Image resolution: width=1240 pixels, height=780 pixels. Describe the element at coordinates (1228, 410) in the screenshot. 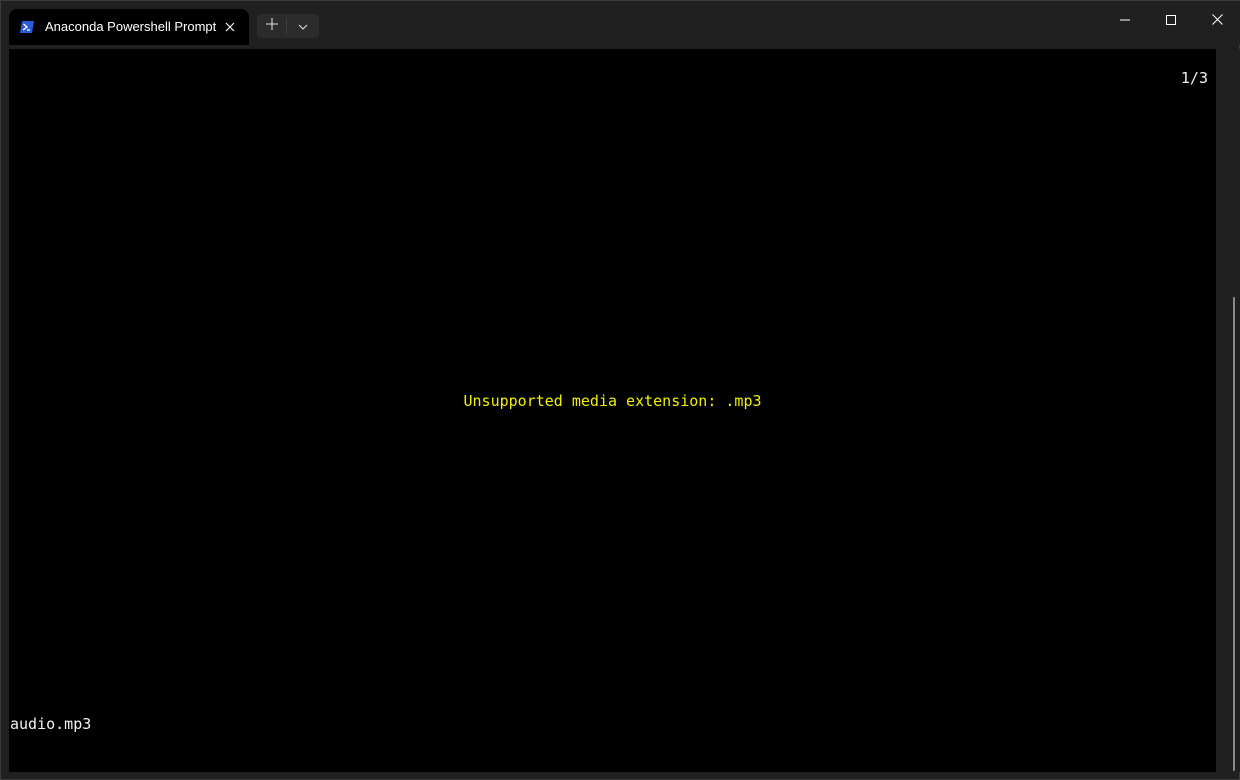

I see `scrollbar` at that location.